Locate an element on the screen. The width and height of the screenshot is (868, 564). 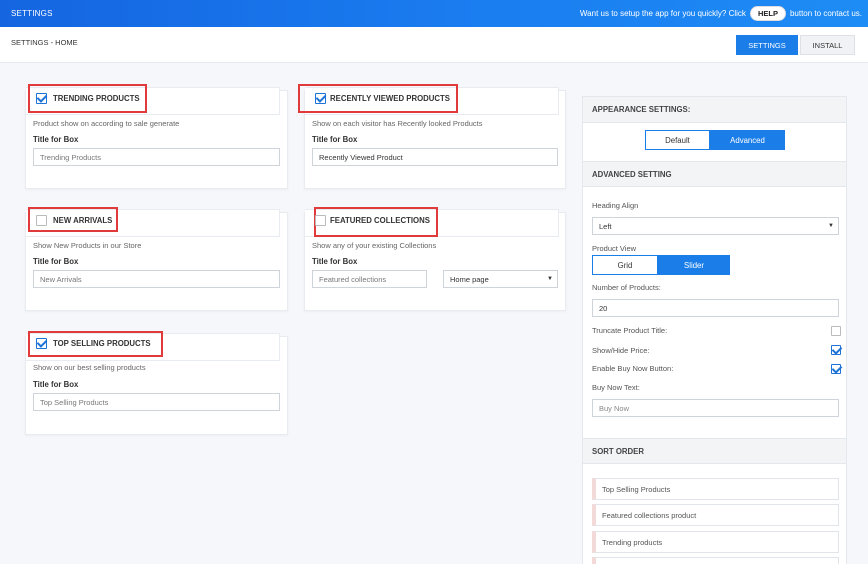
featured-title-input: Featured collections is located at coordinates (369, 279).